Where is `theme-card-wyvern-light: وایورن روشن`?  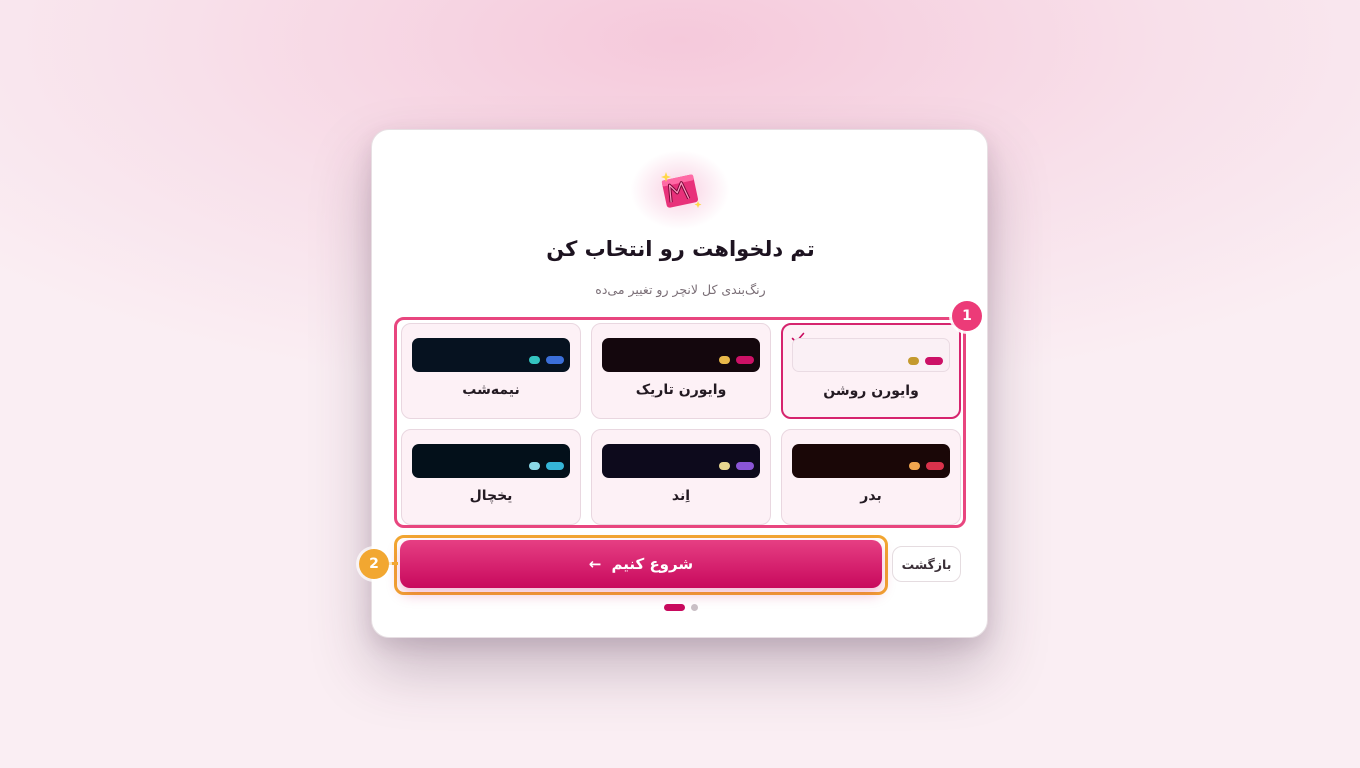 theme-card-wyvern-light: وایورن روشن is located at coordinates (871, 371).